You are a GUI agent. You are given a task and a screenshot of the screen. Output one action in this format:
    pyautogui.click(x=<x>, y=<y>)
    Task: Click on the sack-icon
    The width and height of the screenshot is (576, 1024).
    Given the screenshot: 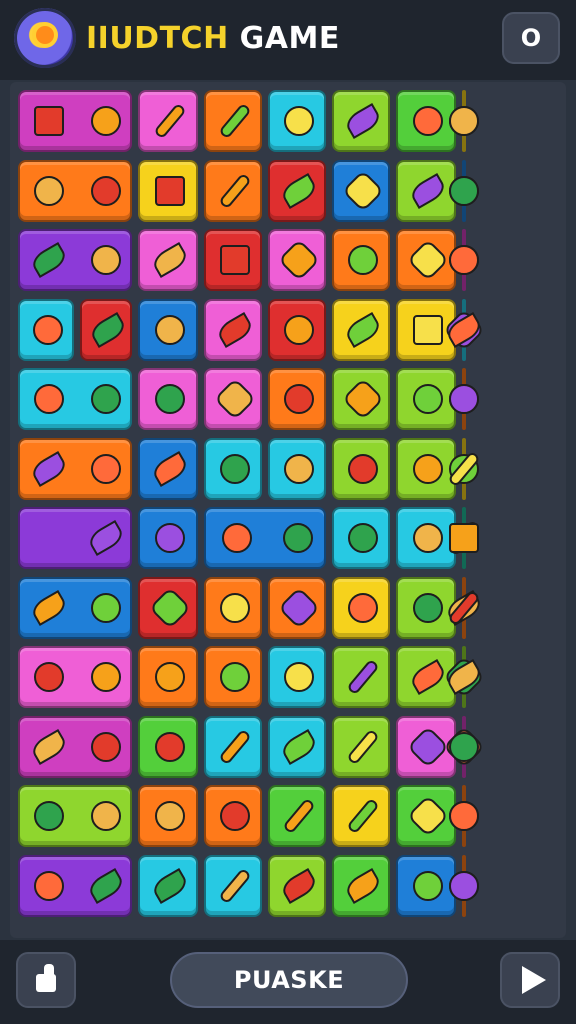 What is the action you would take?
    pyautogui.click(x=170, y=677)
    